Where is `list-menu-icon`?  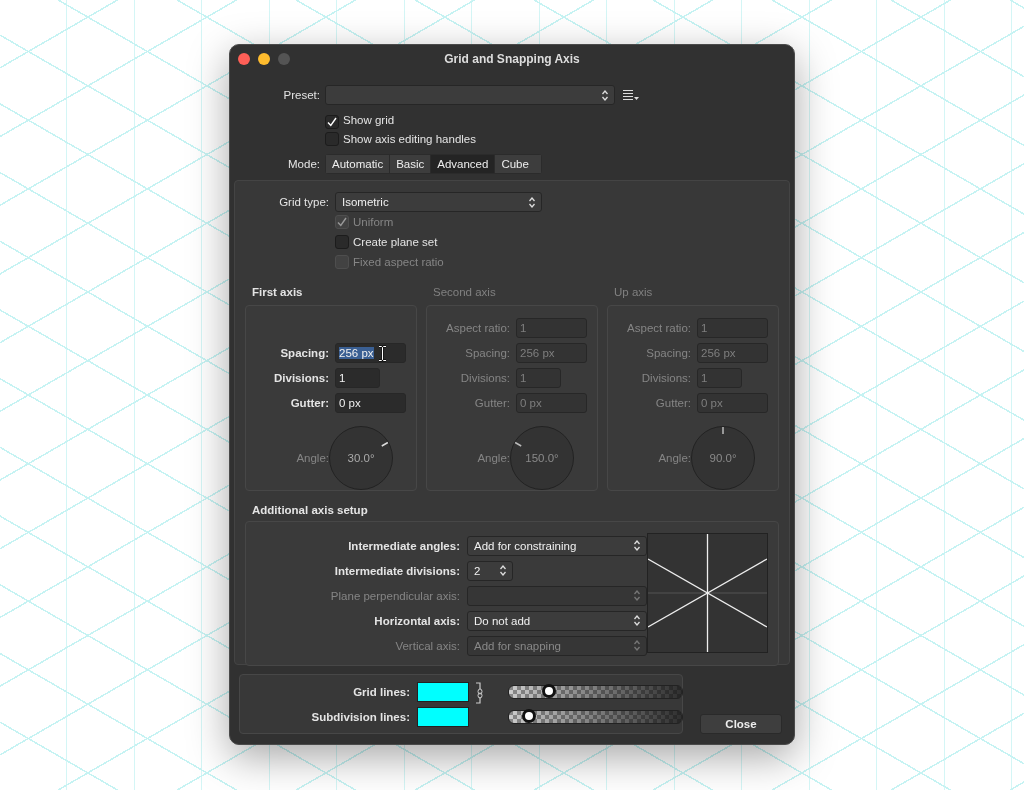 list-menu-icon is located at coordinates (631, 95).